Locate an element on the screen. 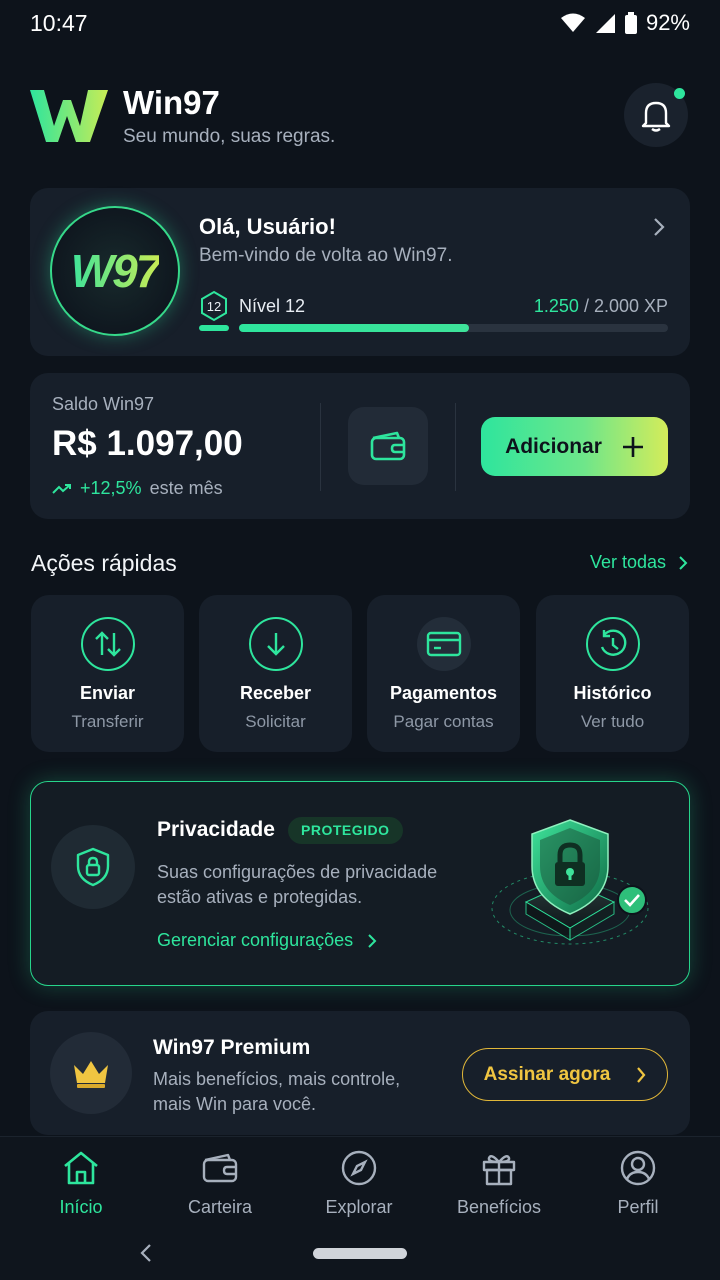  xp-progress-fill is located at coordinates (354, 328).